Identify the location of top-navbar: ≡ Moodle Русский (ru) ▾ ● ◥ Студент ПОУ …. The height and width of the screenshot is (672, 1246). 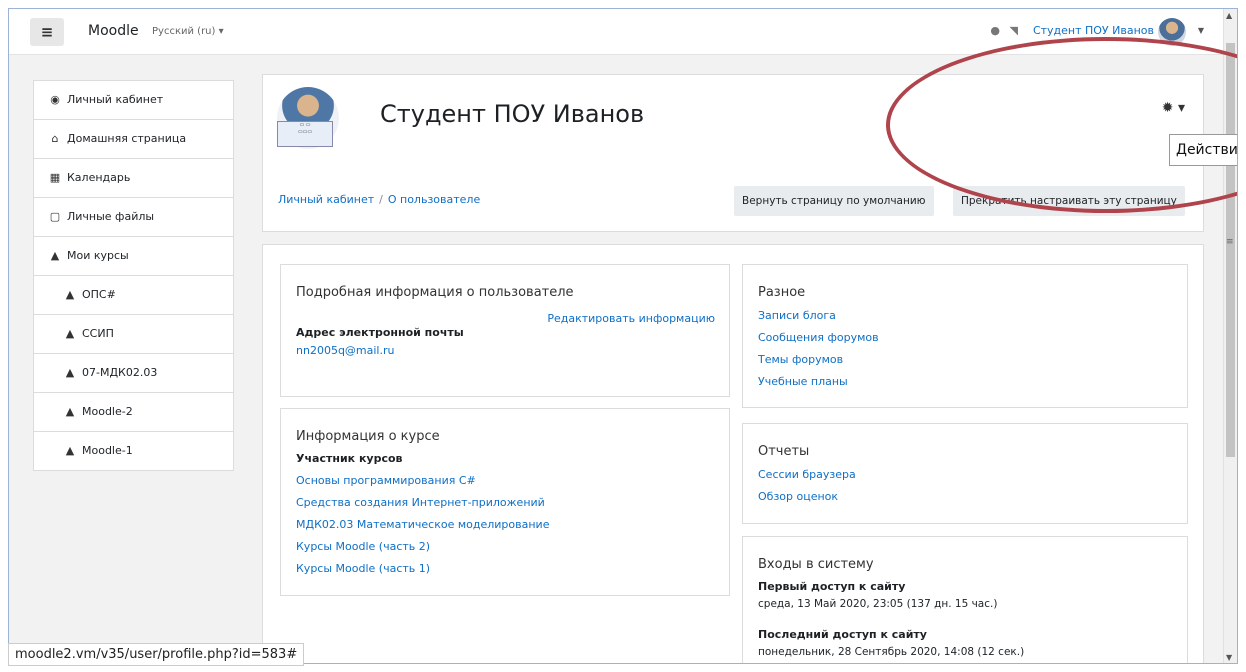
(616, 32).